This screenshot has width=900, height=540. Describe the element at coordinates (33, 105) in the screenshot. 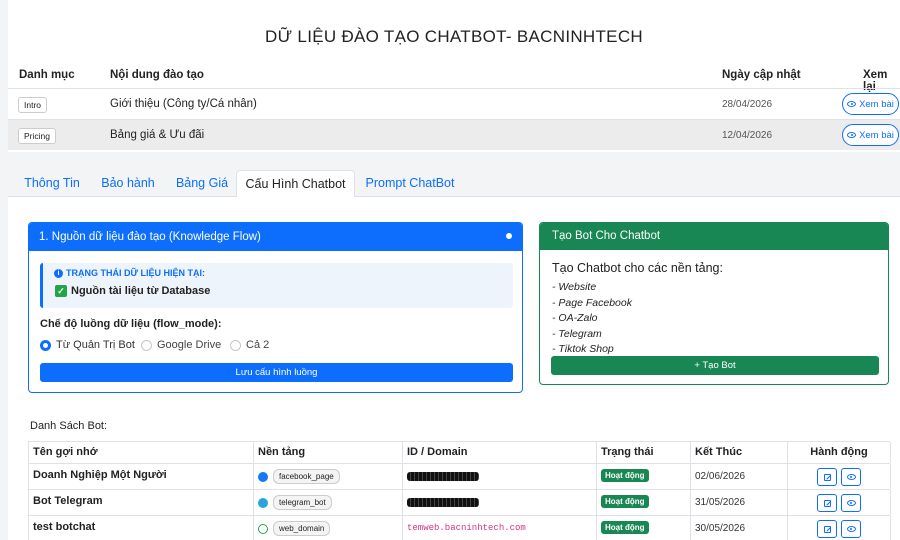

I see `category-badge: Intro` at that location.